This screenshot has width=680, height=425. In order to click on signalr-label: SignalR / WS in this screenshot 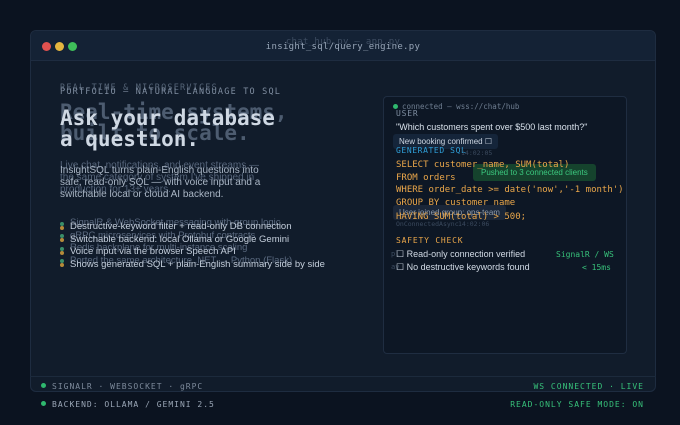, I will do `click(585, 254)`.